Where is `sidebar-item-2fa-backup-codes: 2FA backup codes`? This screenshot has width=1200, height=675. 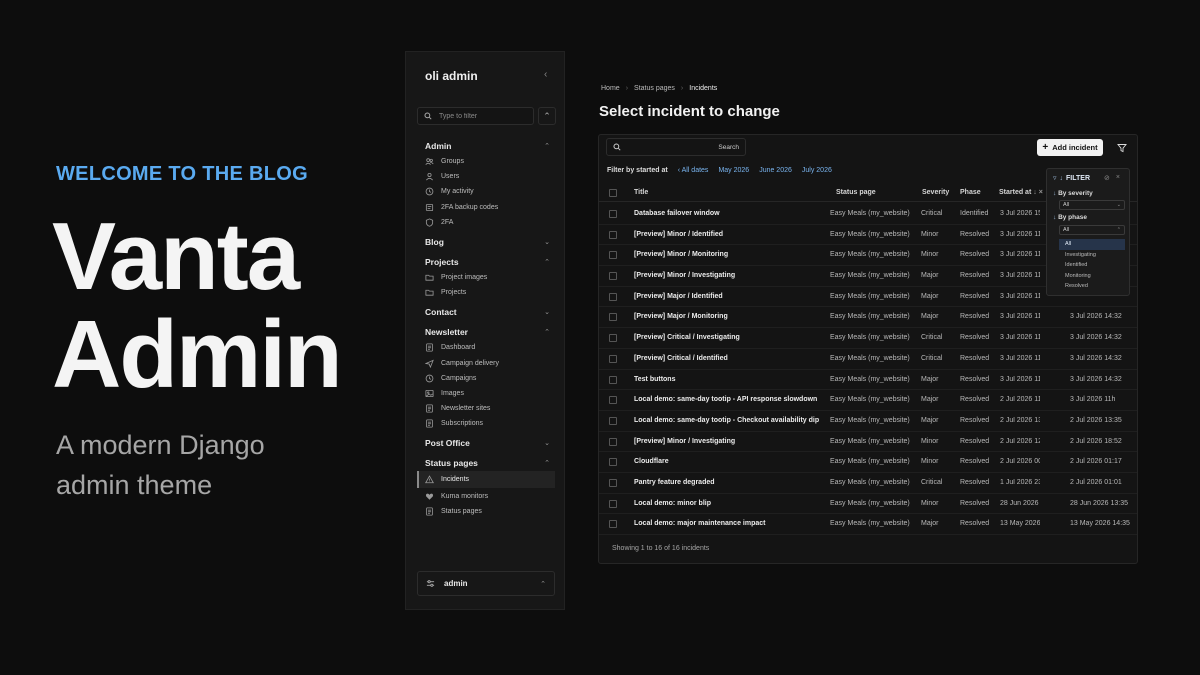
sidebar-item-2fa-backup-codes: 2FA backup codes is located at coordinates (486, 207).